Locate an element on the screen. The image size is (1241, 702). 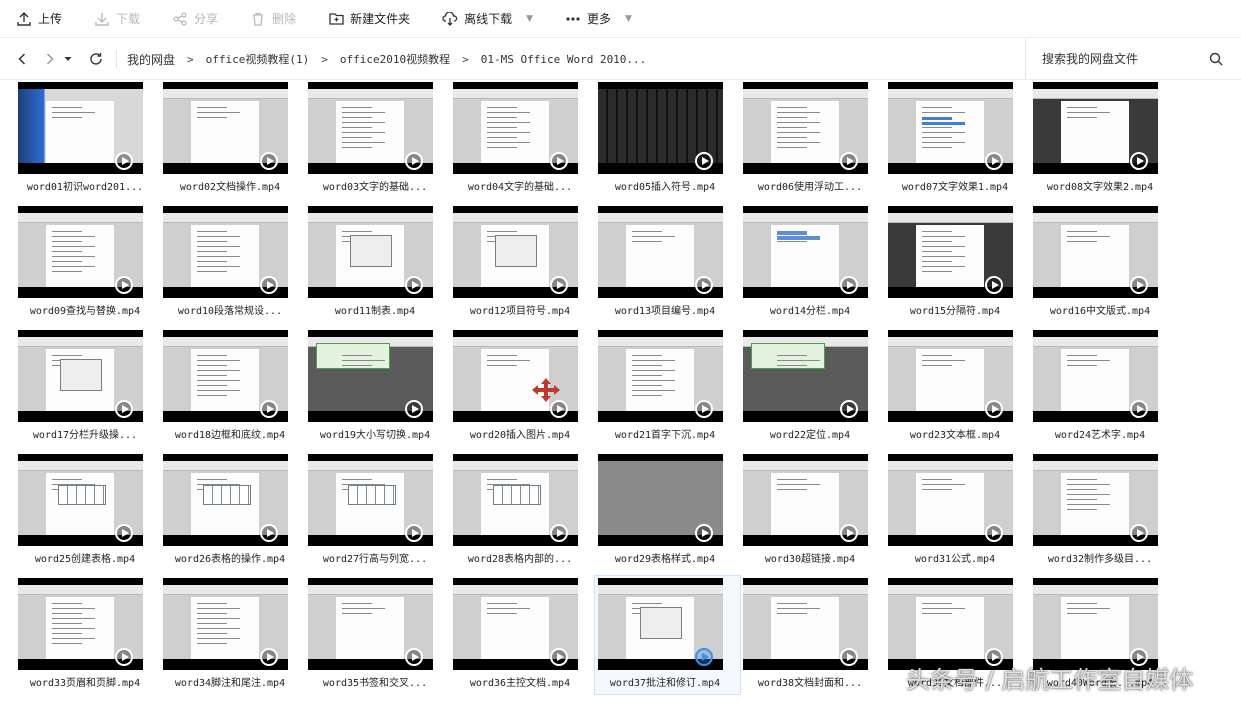
search-icon is located at coordinates (1216, 60).